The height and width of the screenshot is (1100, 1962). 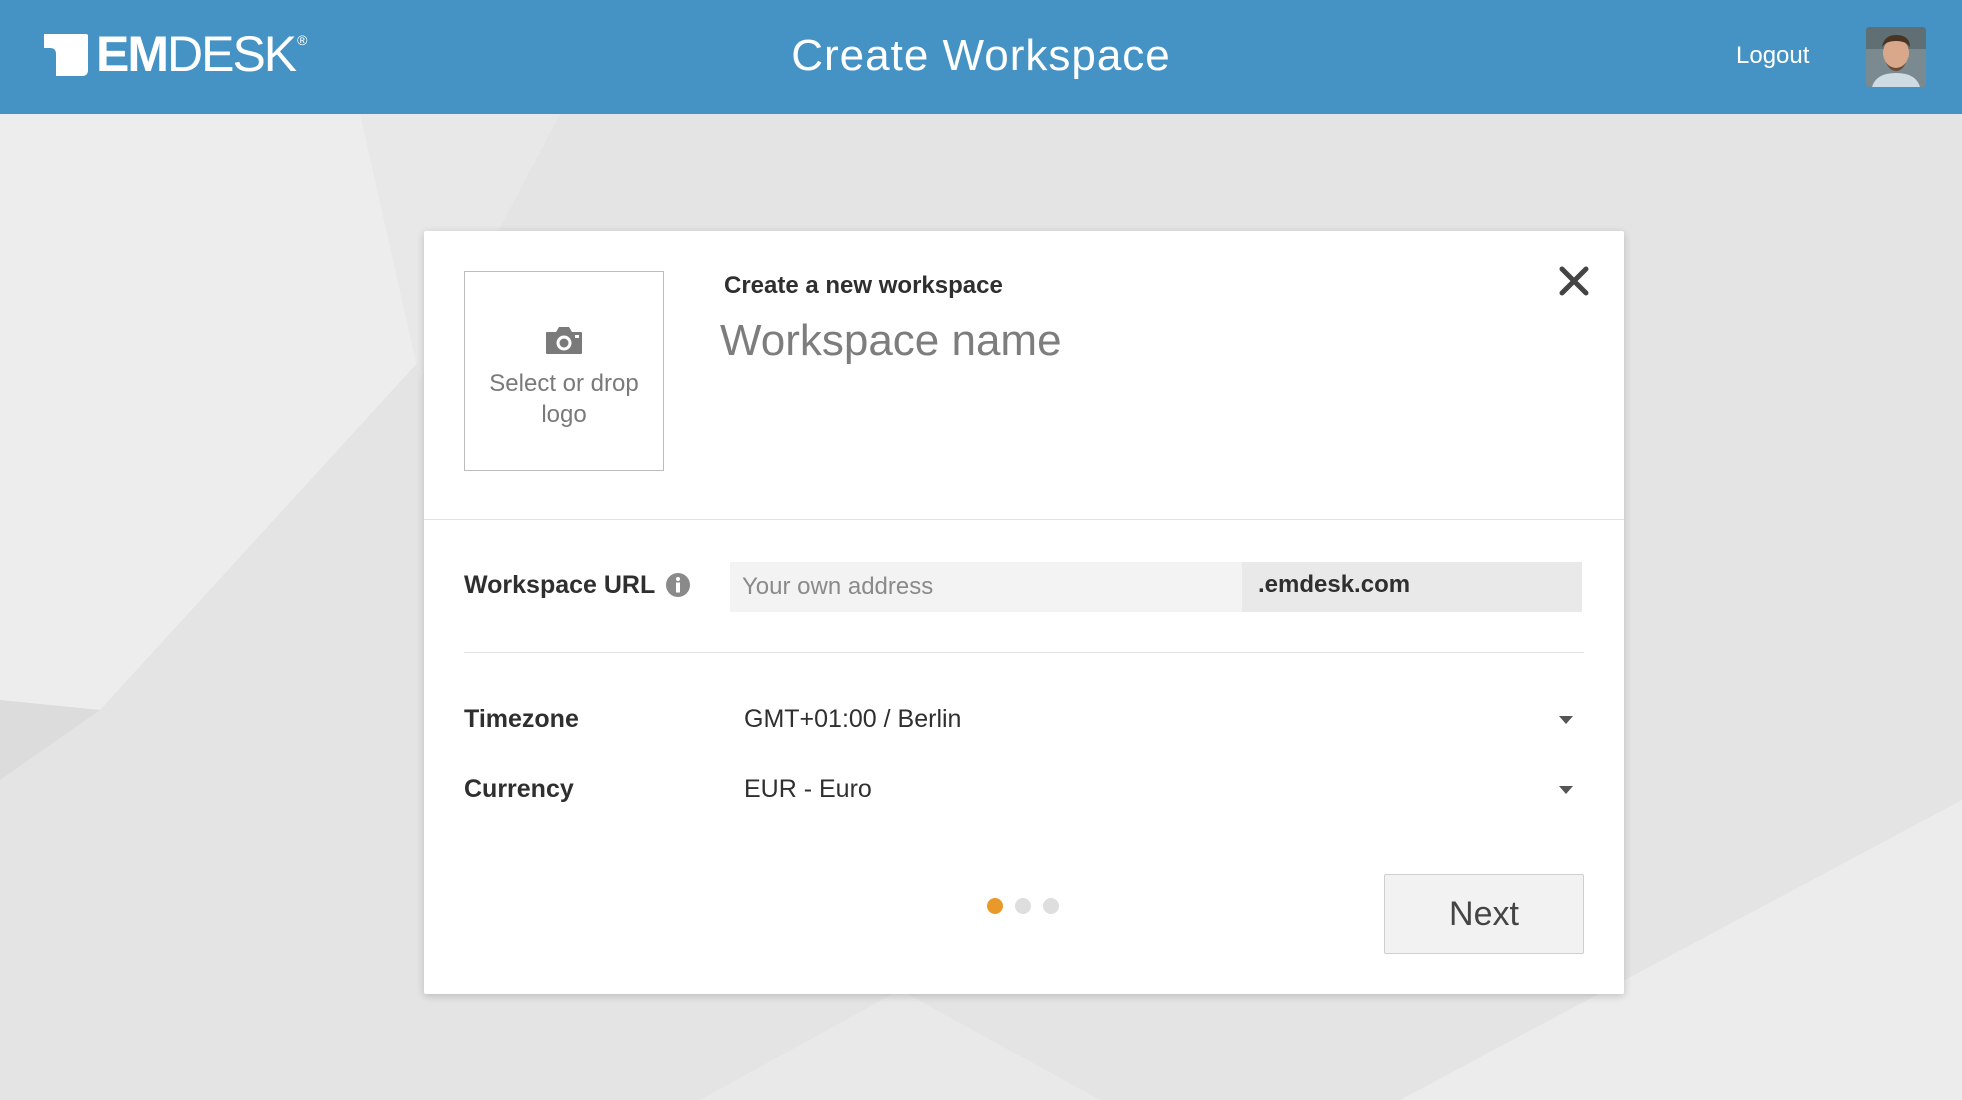 I want to click on timezone-select: GMT+01:00 / Berlin, so click(x=1167, y=721).